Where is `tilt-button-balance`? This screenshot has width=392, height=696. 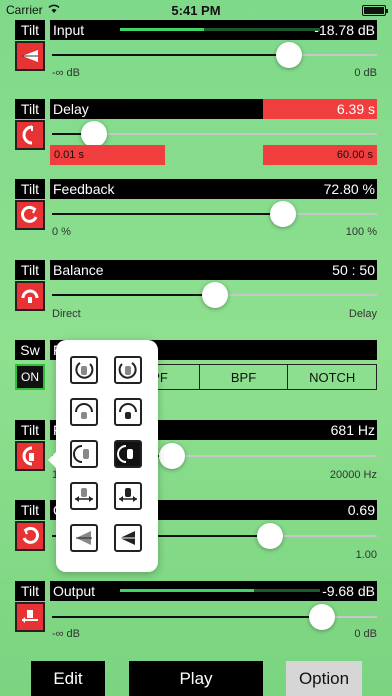 tilt-button-balance is located at coordinates (30, 296).